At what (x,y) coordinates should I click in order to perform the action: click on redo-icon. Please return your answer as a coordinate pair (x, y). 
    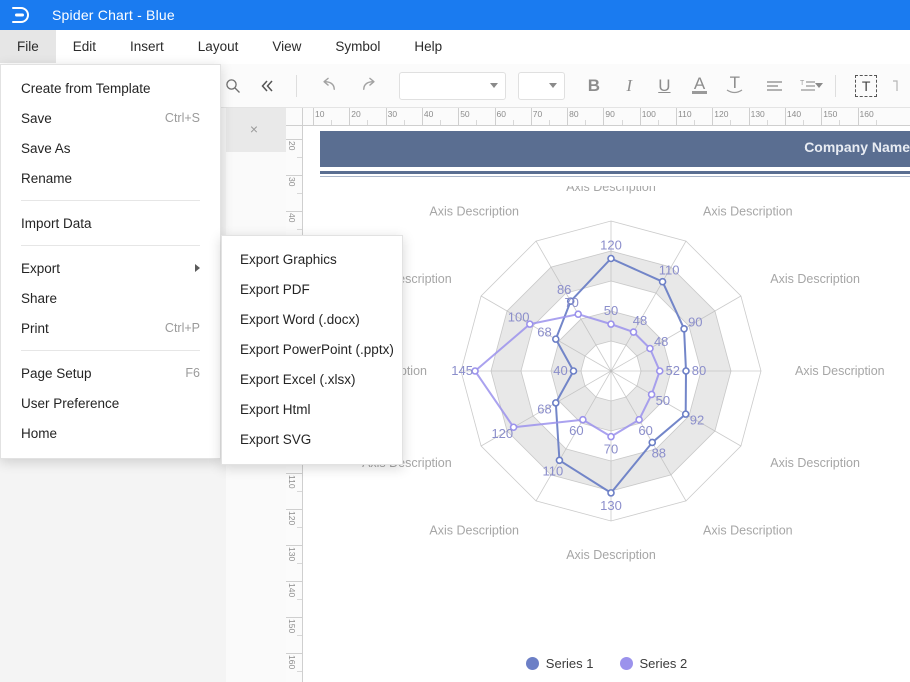
    Looking at the image, I should click on (368, 86).